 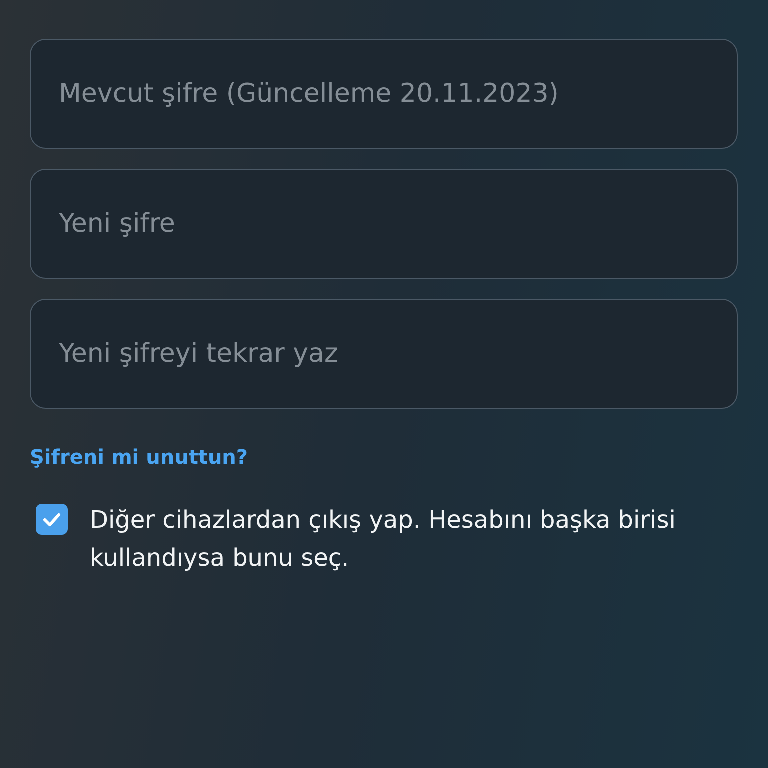 I want to click on forgot-password-link: Şifreni mi unuttun?, so click(x=139, y=457).